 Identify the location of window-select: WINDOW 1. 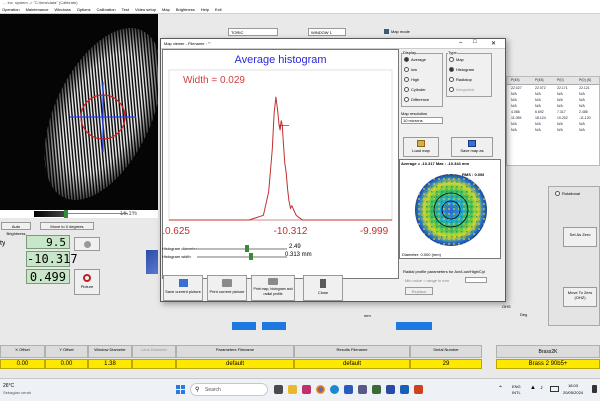
(327, 32).